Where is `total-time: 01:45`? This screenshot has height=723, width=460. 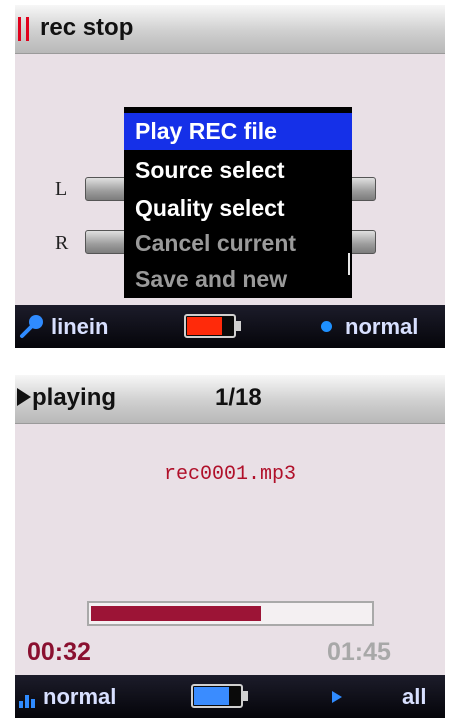
total-time: 01:45 is located at coordinates (359, 652).